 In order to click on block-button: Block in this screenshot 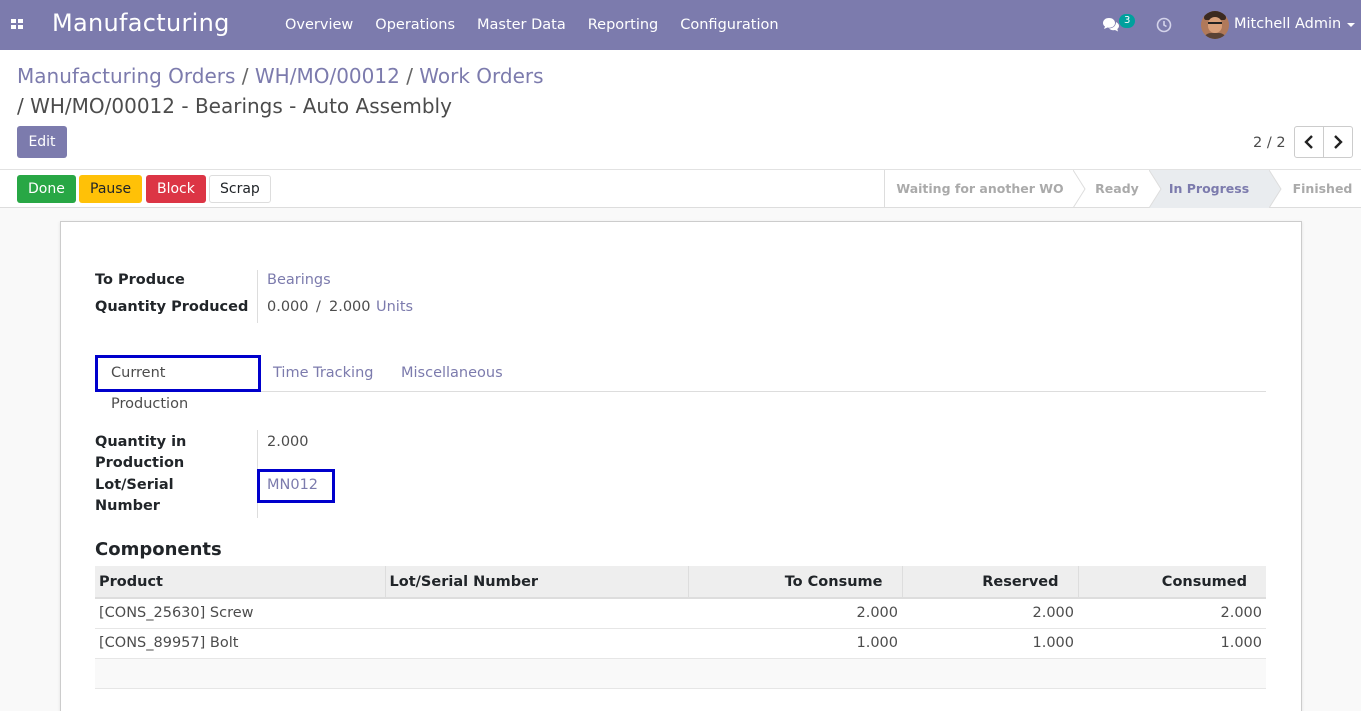, I will do `click(176, 189)`.